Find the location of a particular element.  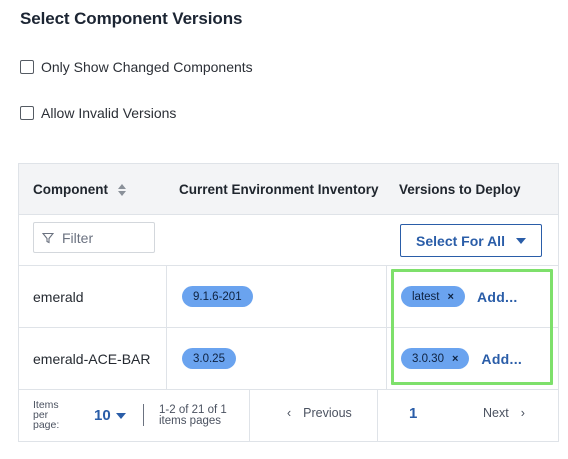

filter-row: Filter Select For All is located at coordinates (288, 240).